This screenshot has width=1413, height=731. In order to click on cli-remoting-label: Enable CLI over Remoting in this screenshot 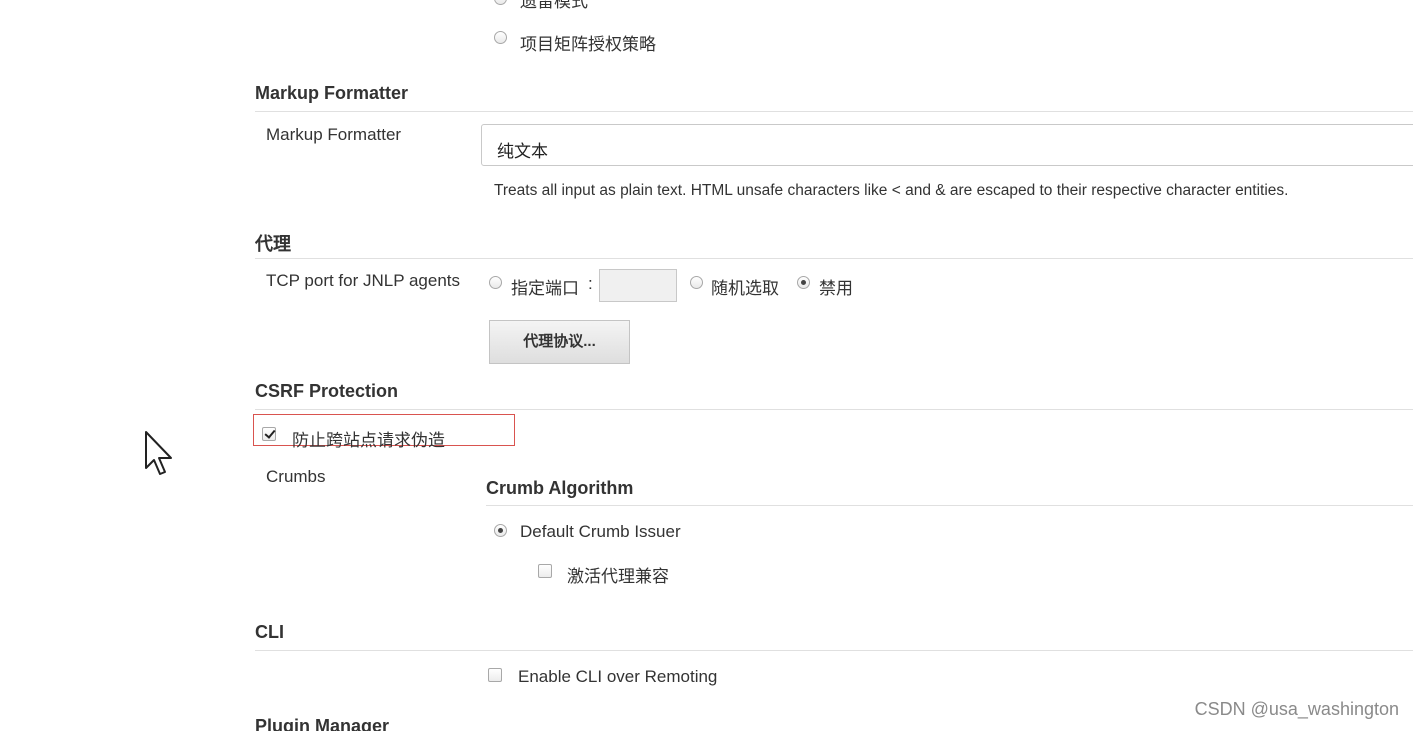, I will do `click(618, 676)`.